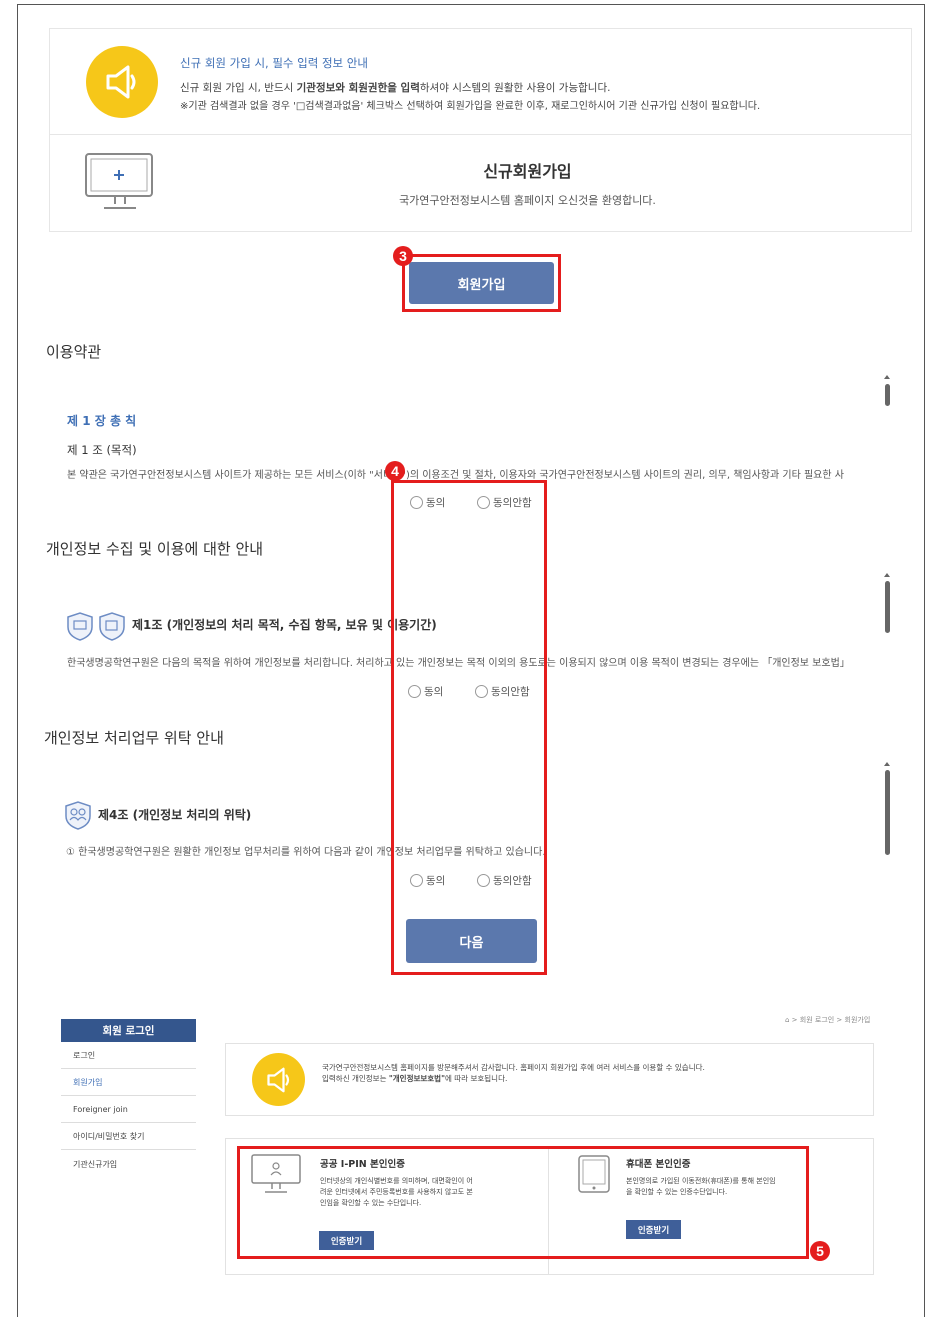 The height and width of the screenshot is (1319, 932). Describe the element at coordinates (96, 626) in the screenshot. I see `privacy-icons` at that location.